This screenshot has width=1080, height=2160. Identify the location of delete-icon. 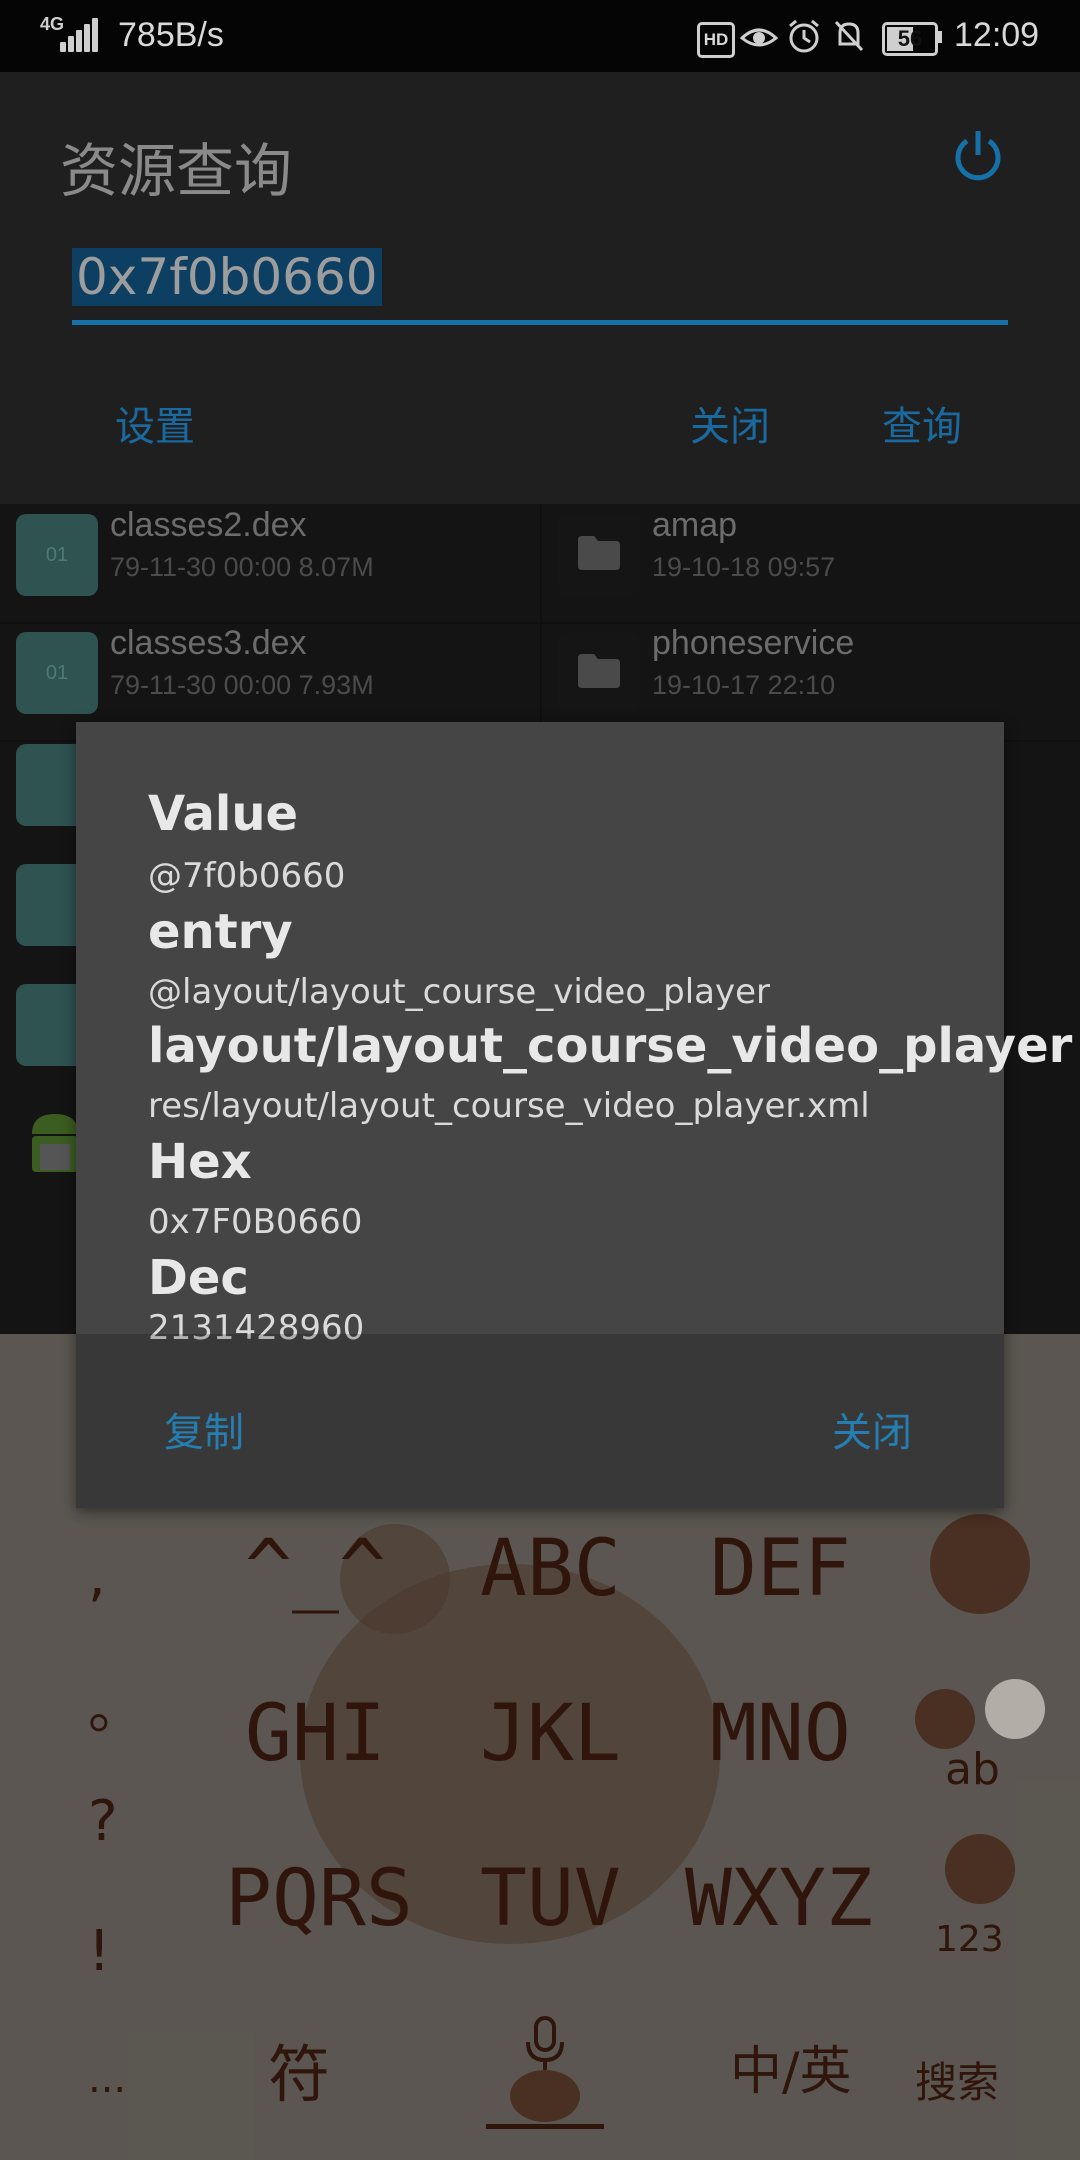
(980, 1564).